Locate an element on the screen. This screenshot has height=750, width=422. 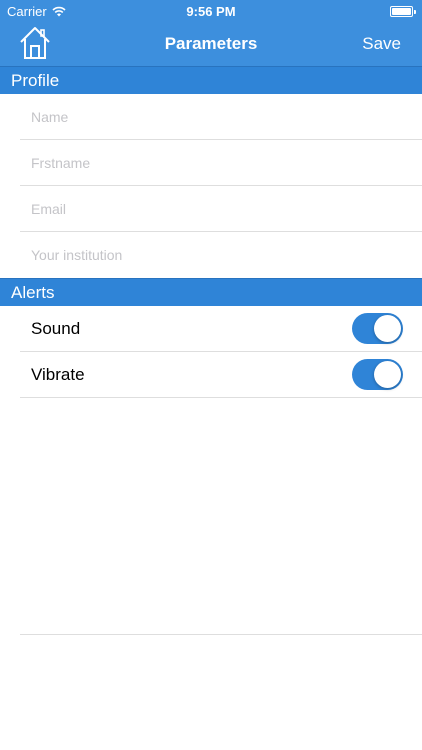
name-field-row is located at coordinates (221, 117).